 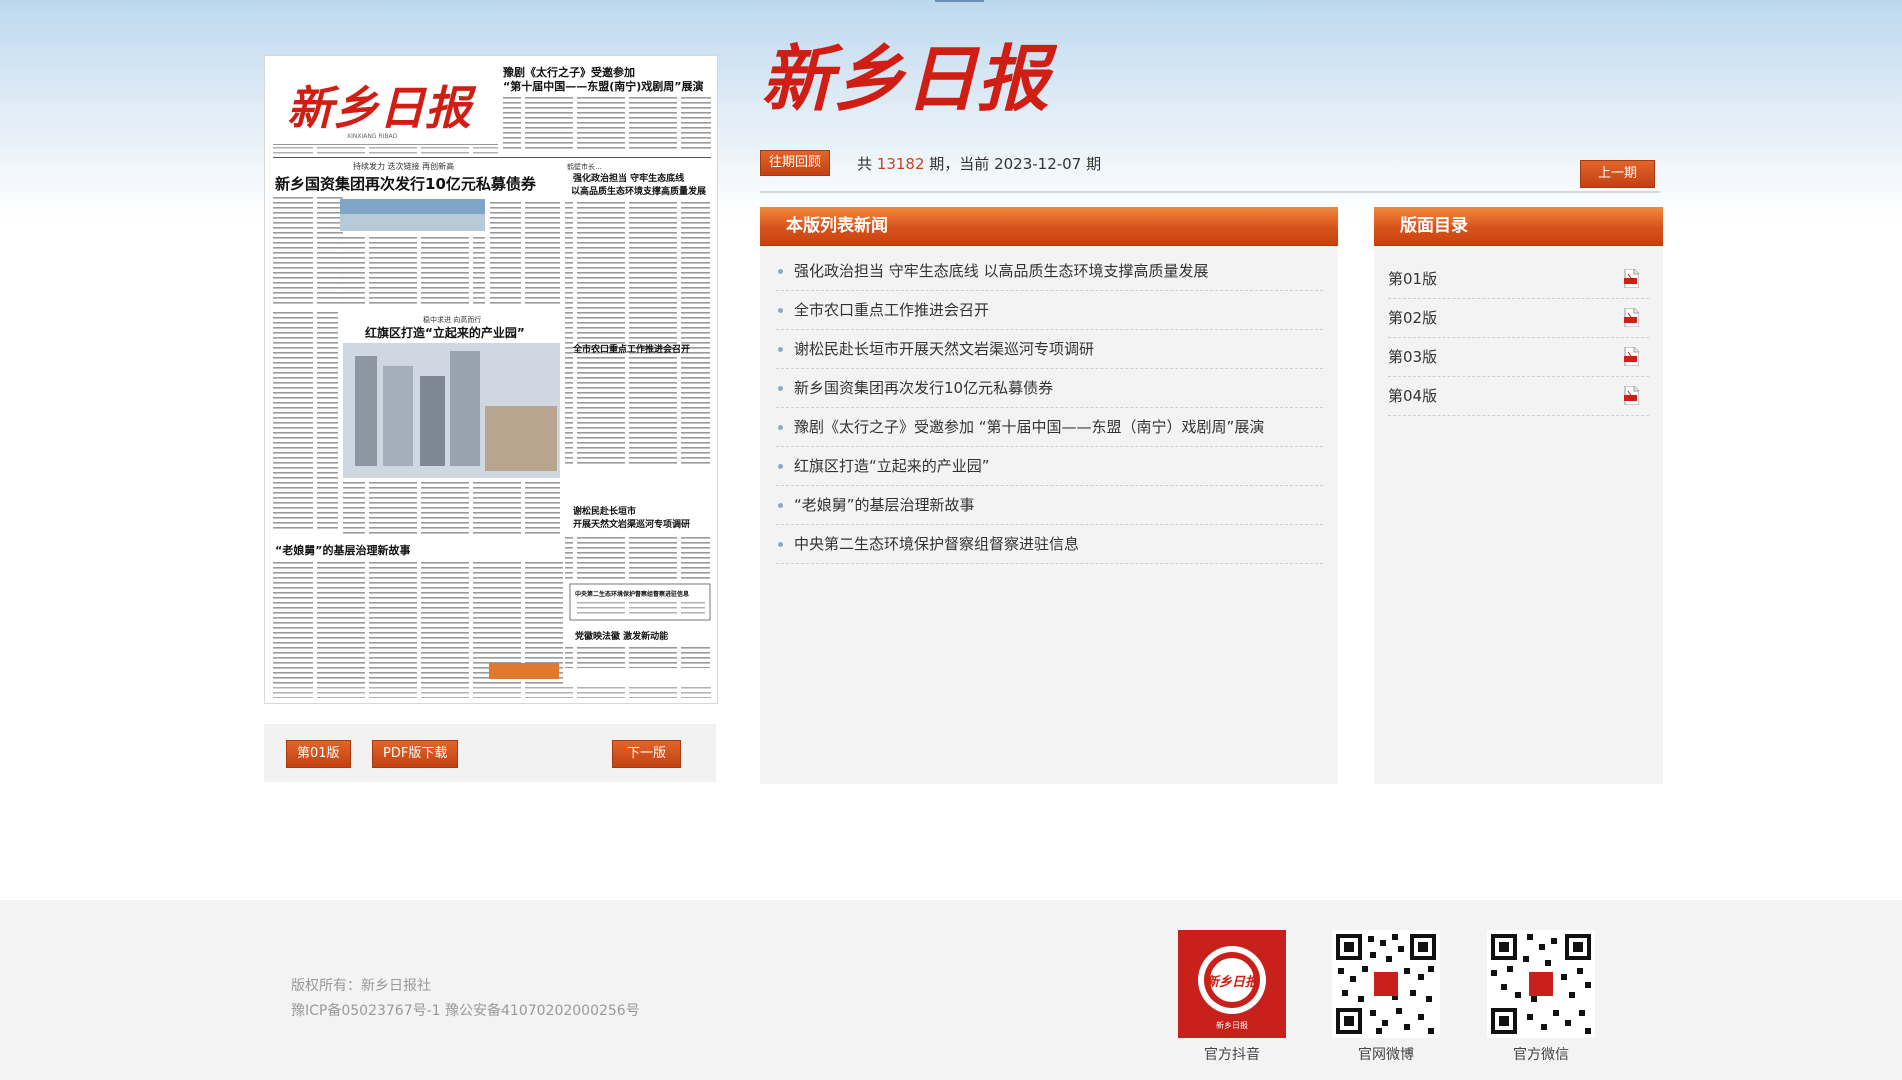 I want to click on toc-item-page-03: 第03版, so click(x=1518, y=357).